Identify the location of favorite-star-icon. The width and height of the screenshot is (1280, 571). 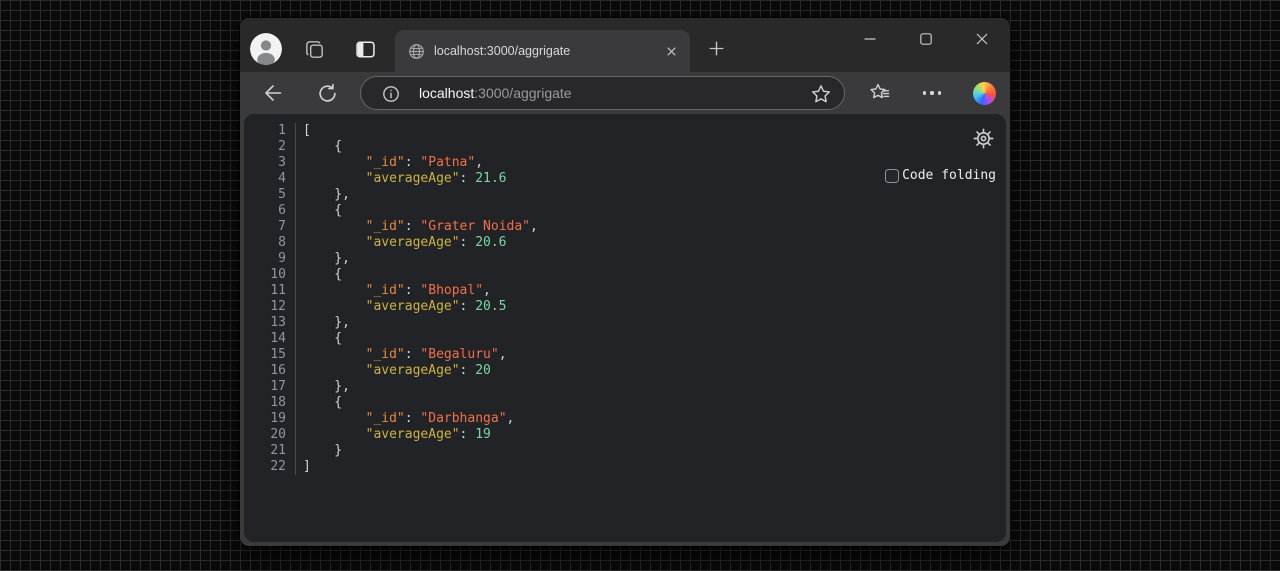
(821, 94).